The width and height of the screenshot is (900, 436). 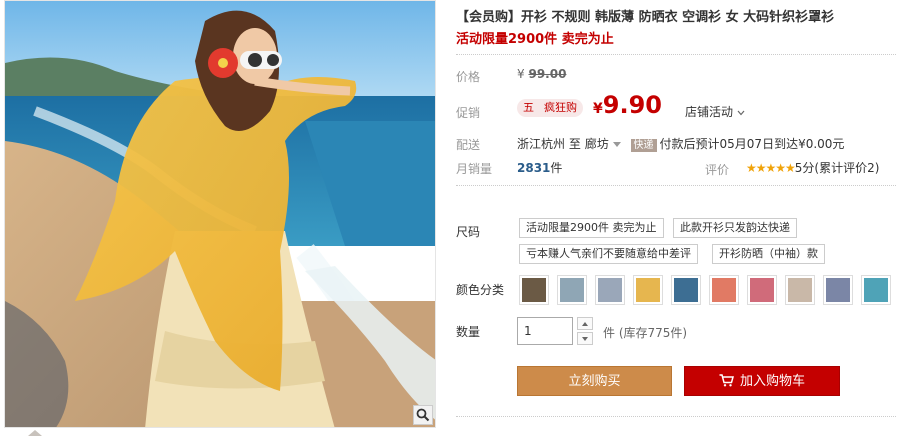 I want to click on magnifier-icon, so click(x=423, y=415).